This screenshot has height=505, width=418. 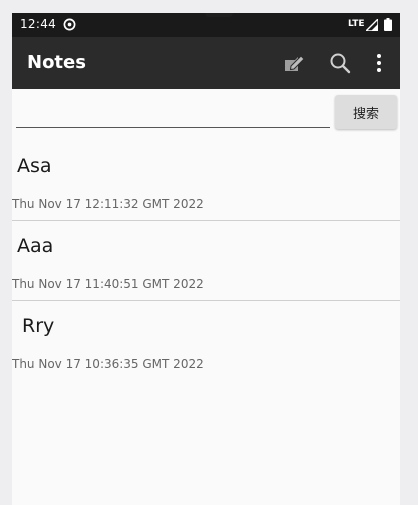 I want to click on note-date: Thu Nov 17 12:11:32 GMT 2022, so click(x=108, y=204).